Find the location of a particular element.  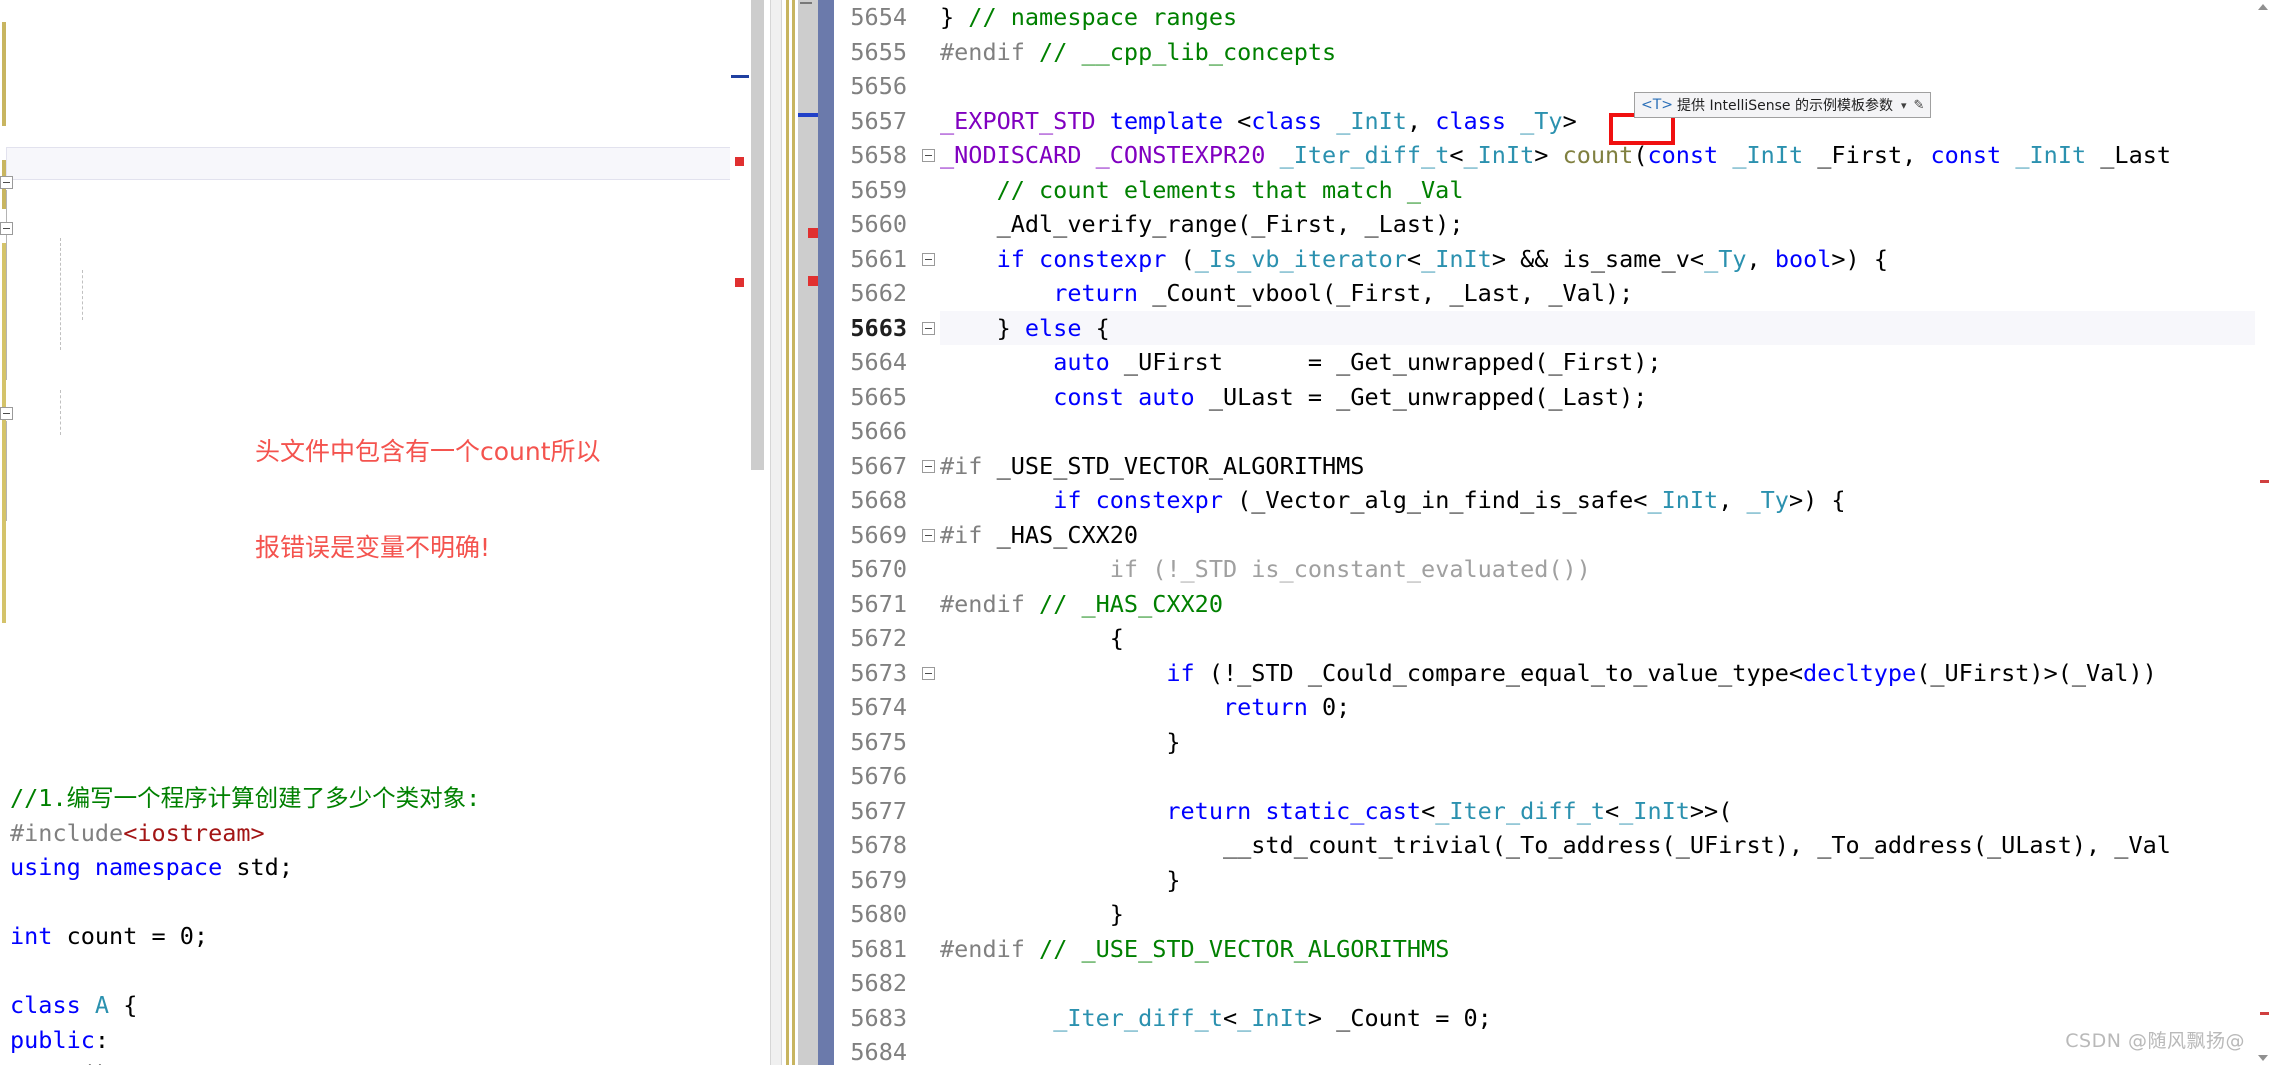

right-code-line: // count elements that match _Val is located at coordinates (1605, 190).